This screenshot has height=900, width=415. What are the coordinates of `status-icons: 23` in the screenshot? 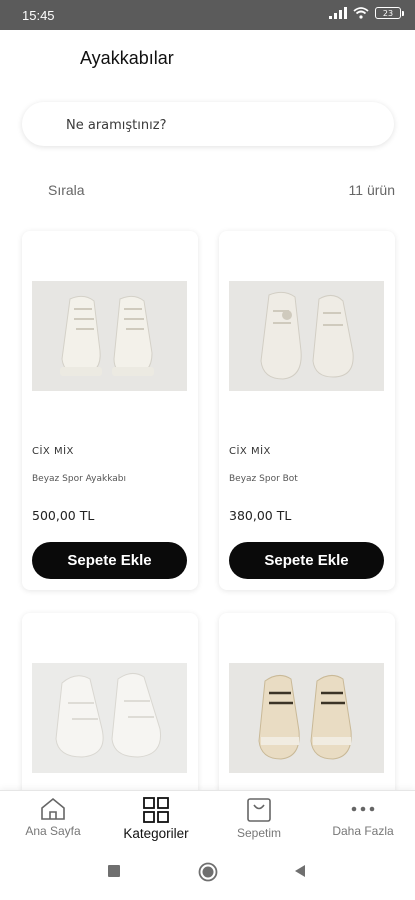 It's located at (366, 13).